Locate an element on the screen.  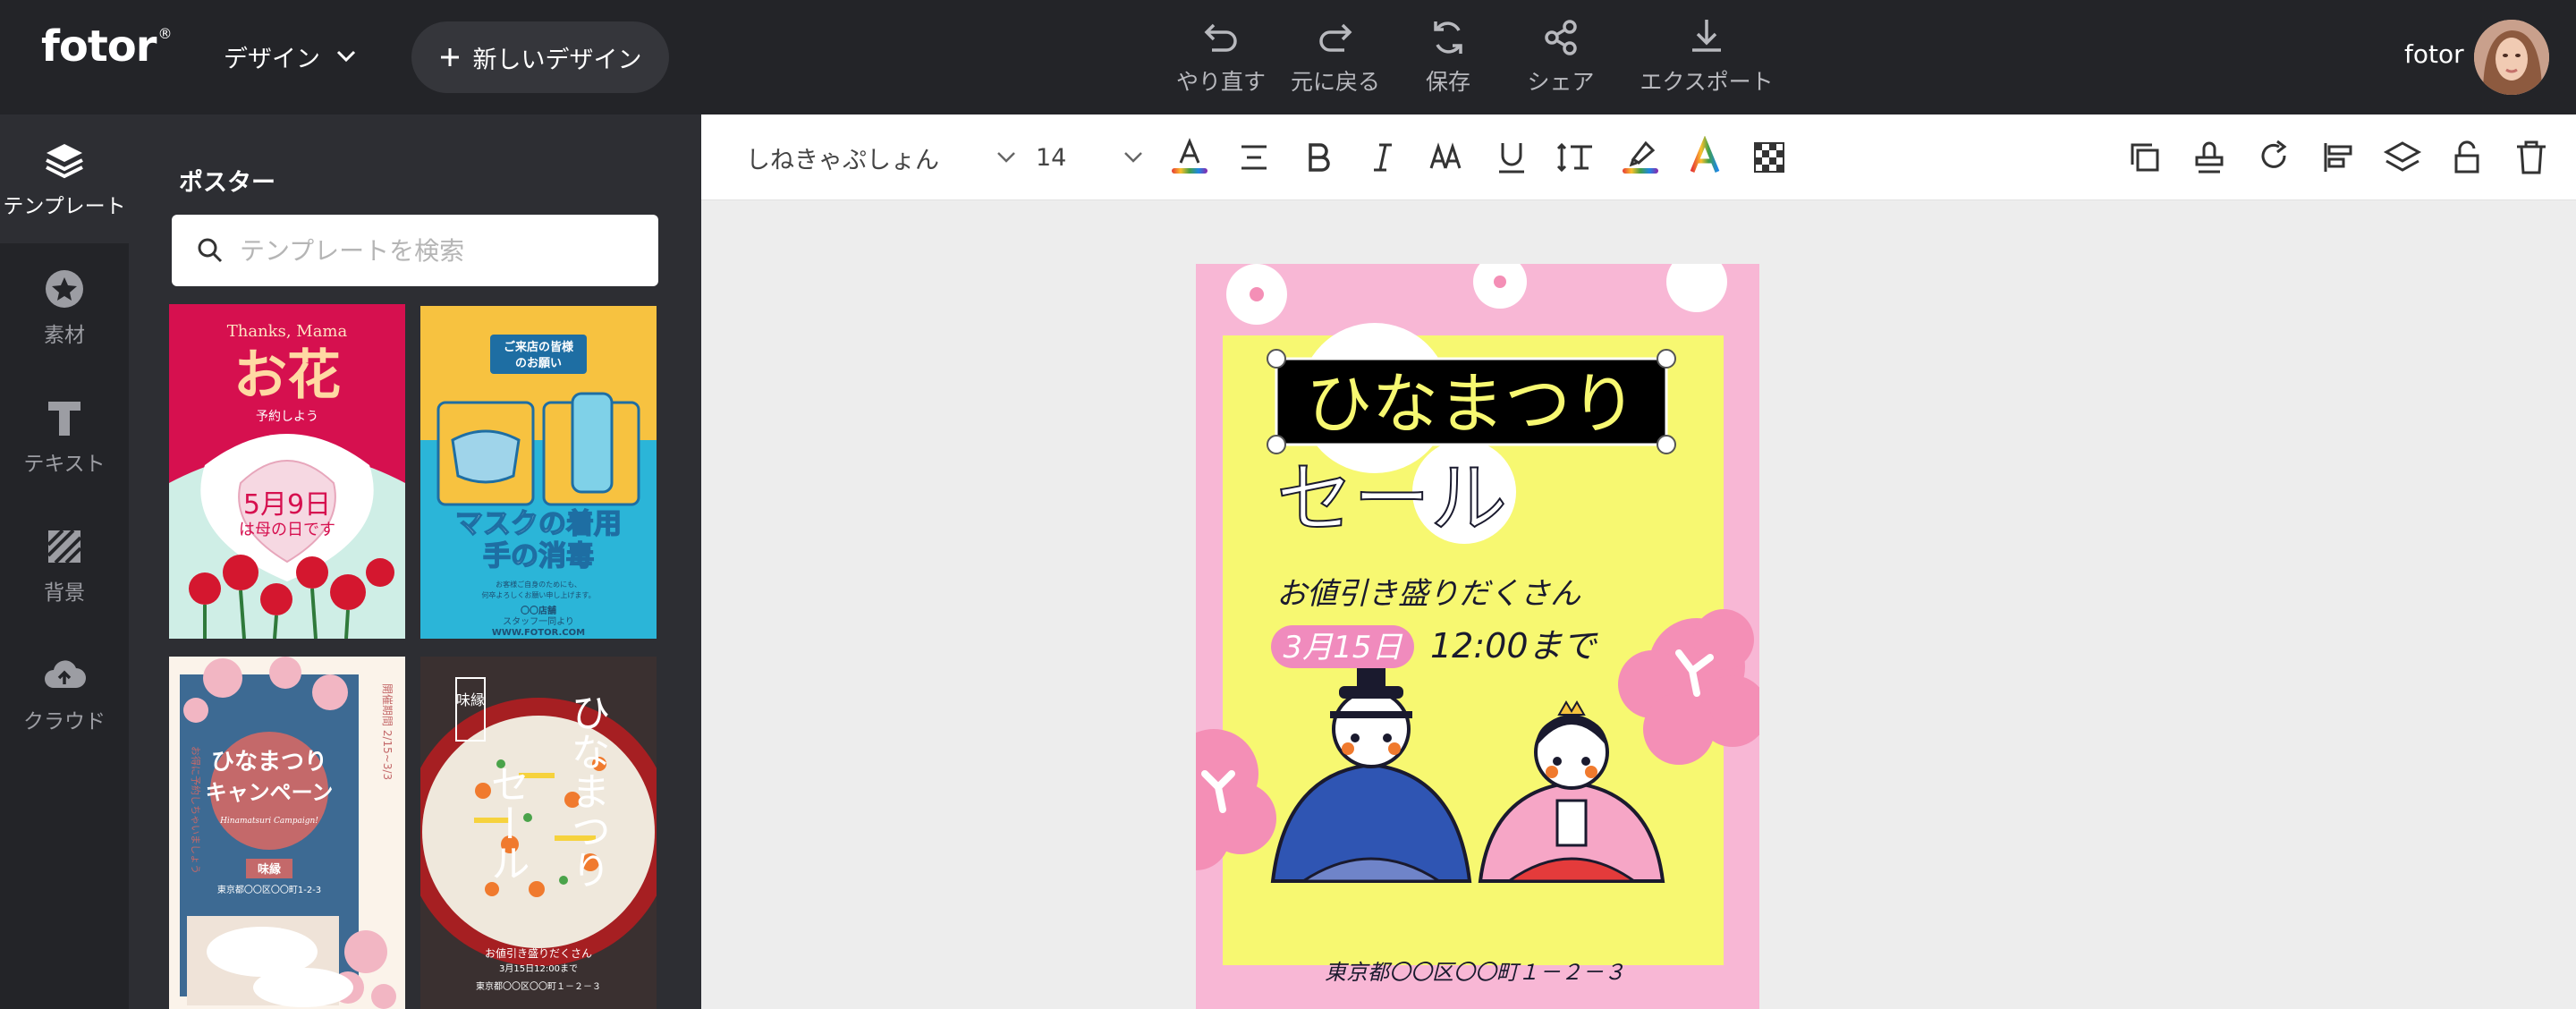
rotate-button is located at coordinates (2273, 157).